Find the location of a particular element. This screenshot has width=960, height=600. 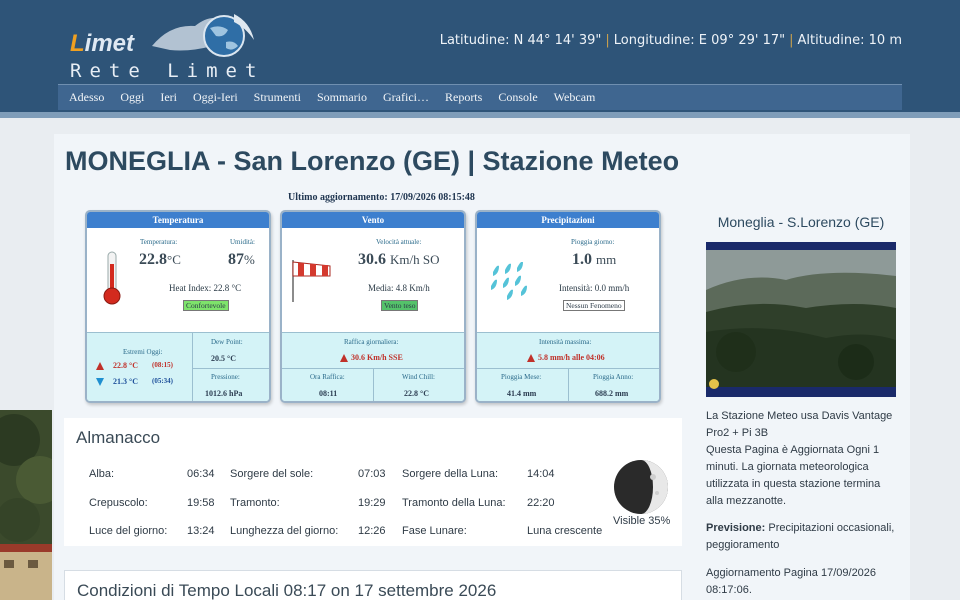

nav-strumenti: Strumenti is located at coordinates (277, 97).